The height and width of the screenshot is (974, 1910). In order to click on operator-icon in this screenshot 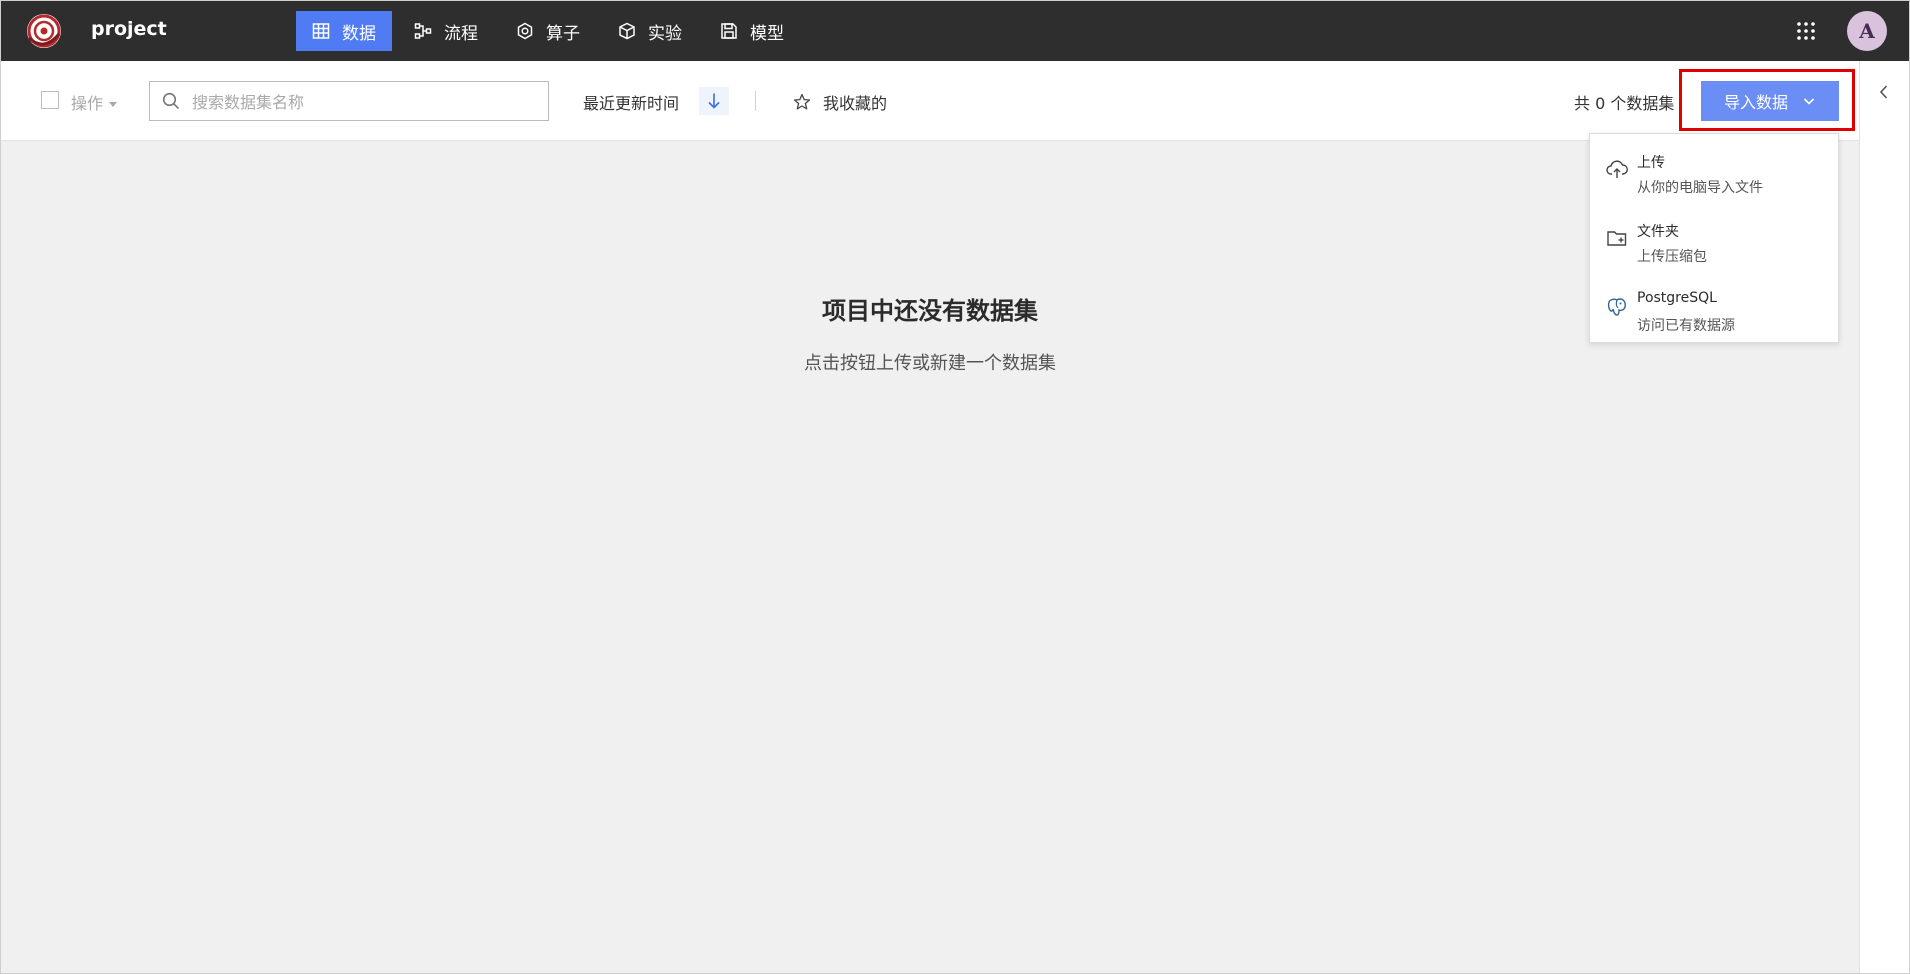, I will do `click(525, 31)`.